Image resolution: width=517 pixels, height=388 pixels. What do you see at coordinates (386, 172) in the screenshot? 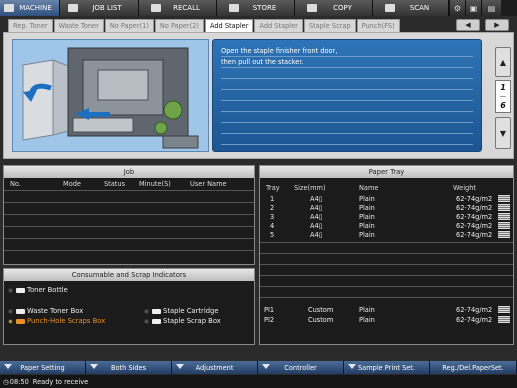
I see `paper-tray-title: Paper Tray` at bounding box center [386, 172].